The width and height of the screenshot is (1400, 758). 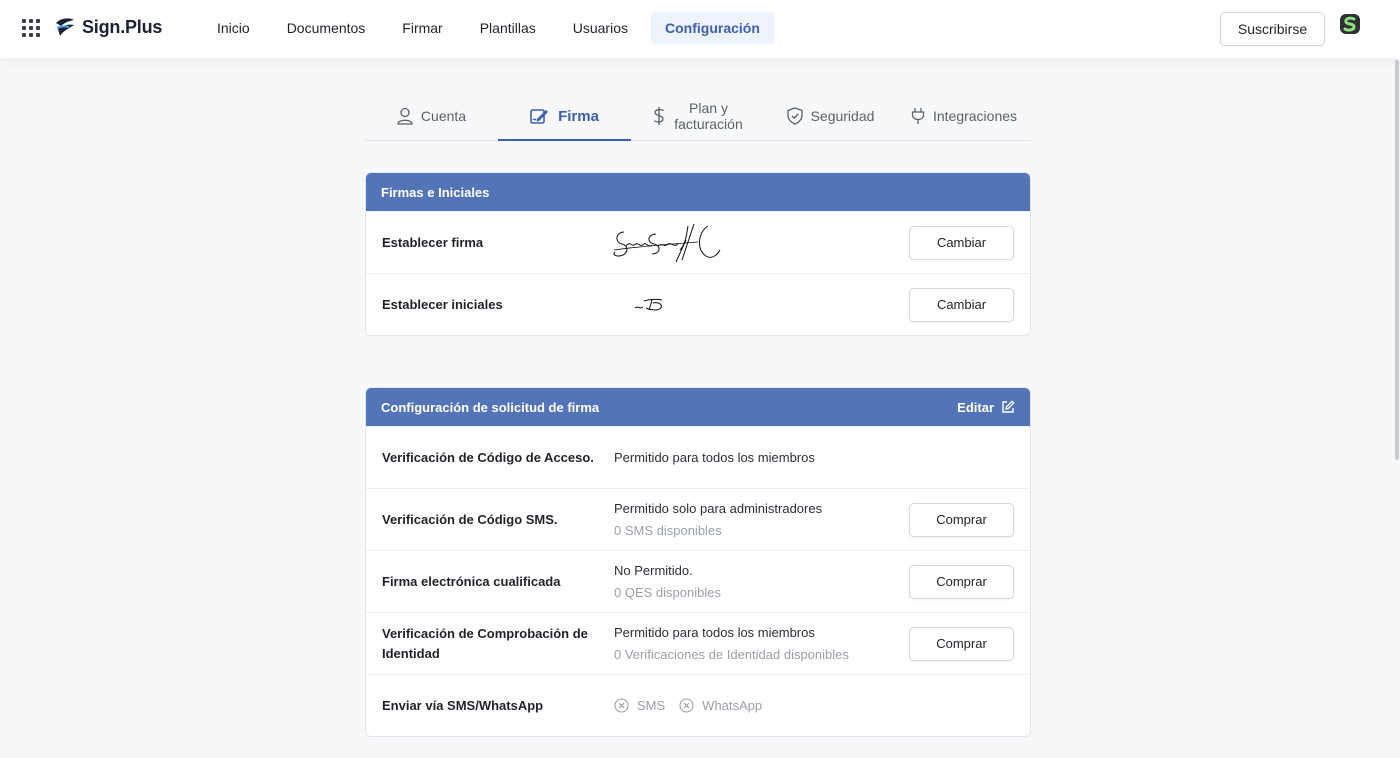 What do you see at coordinates (668, 530) in the screenshot?
I see `value-subtext: 0 SMS disponibles` at bounding box center [668, 530].